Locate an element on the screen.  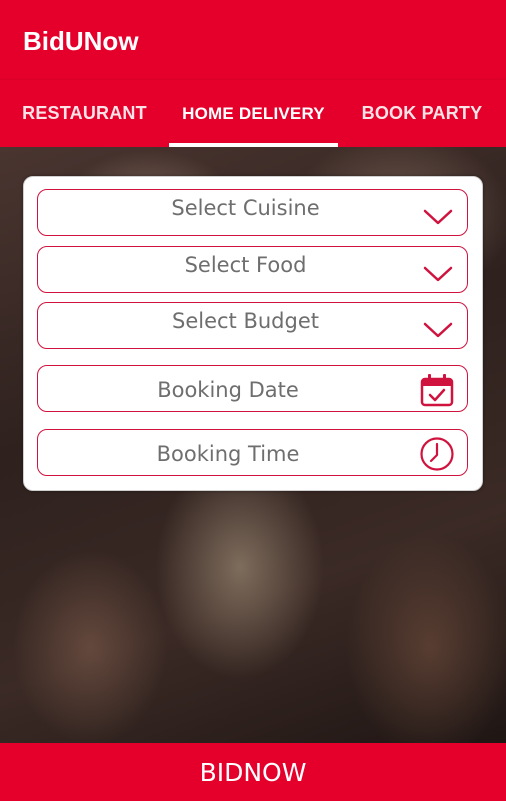
clock-icon is located at coordinates (437, 454).